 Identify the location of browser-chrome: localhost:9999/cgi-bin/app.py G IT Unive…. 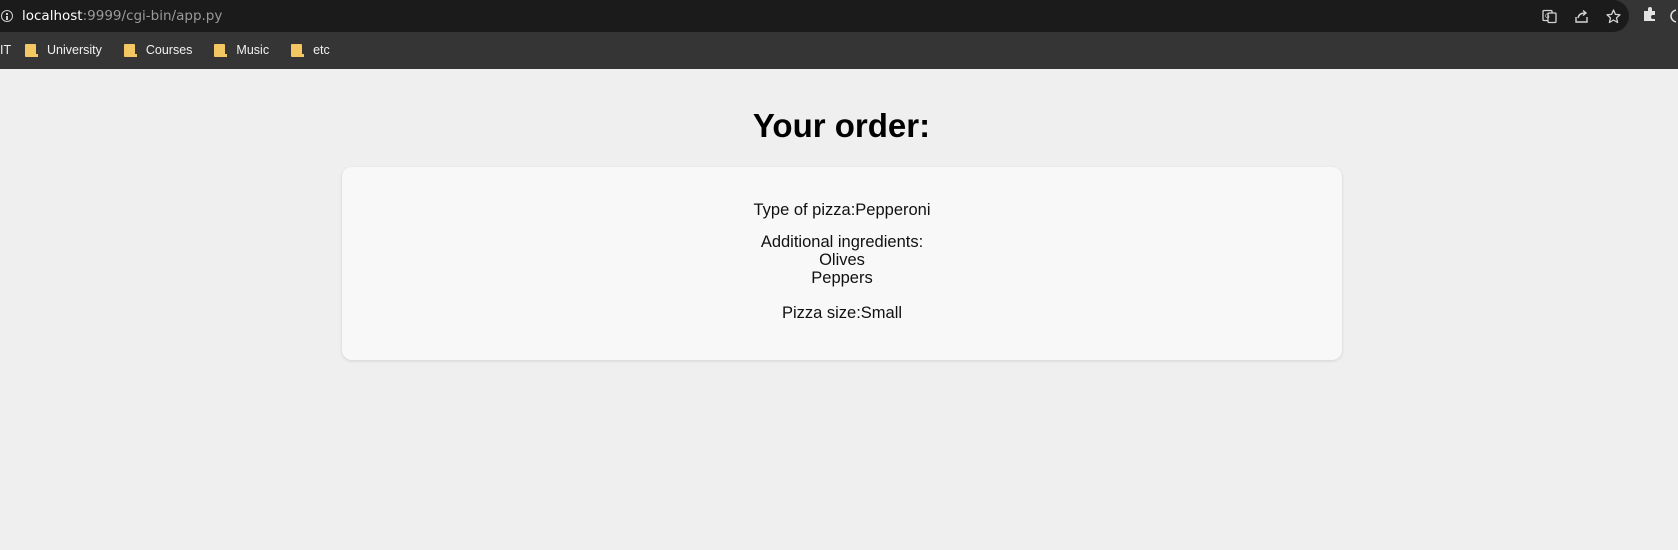
(839, 34).